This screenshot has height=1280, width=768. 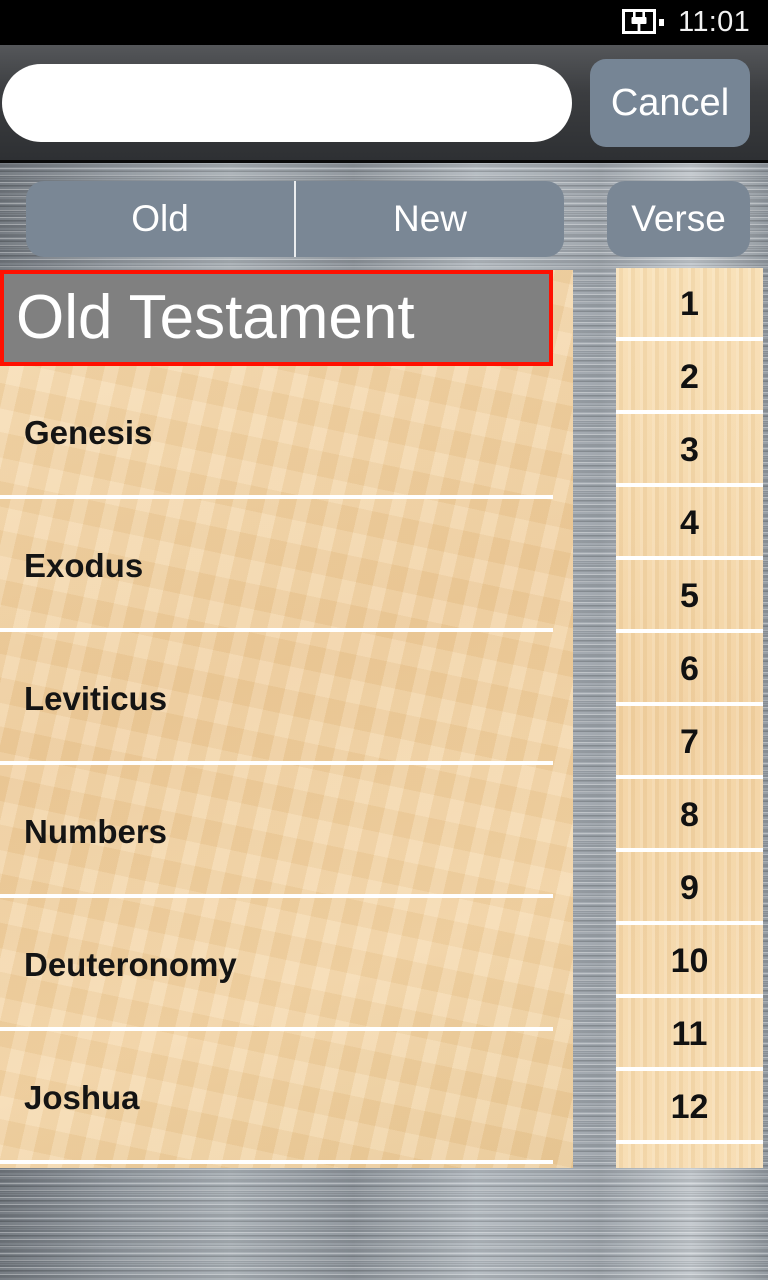 I want to click on chapter-label: 6, so click(x=689, y=669).